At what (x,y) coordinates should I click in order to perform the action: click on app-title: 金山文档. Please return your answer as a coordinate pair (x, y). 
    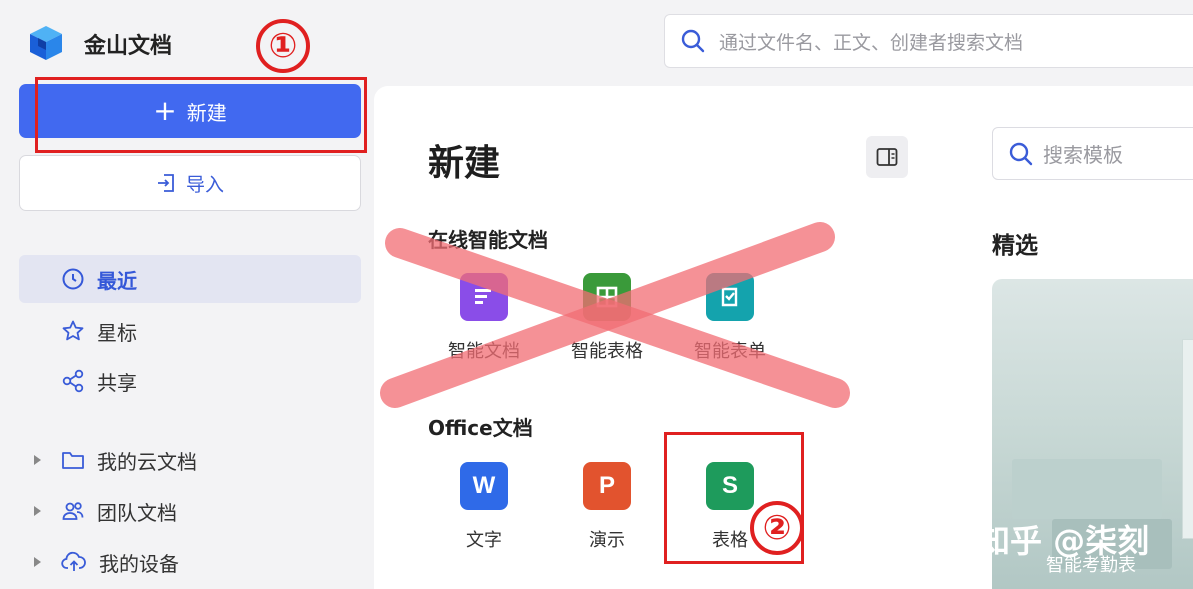
    Looking at the image, I should click on (128, 46).